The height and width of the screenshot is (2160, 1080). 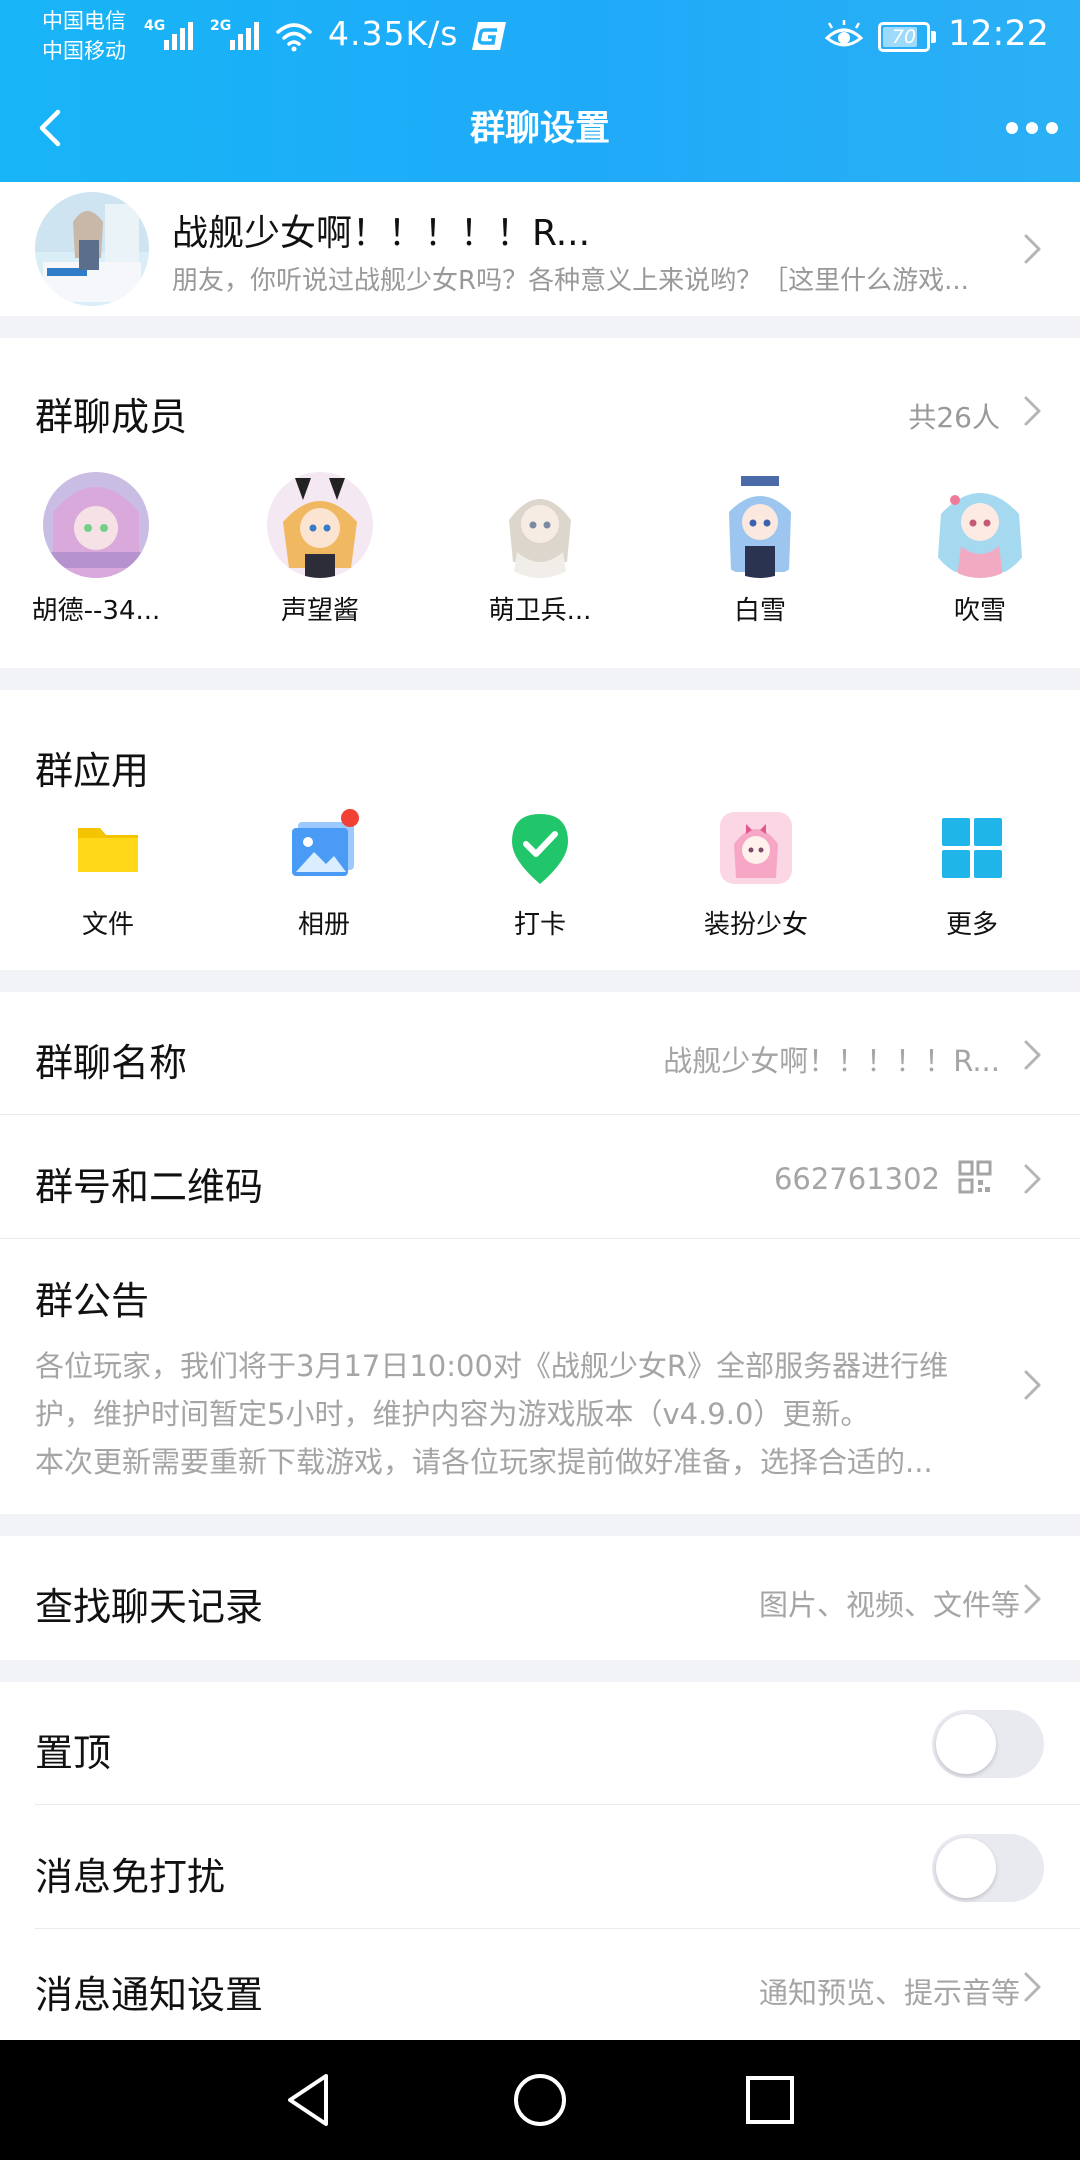 I want to click on member-name: 声望酱, so click(x=319, y=611).